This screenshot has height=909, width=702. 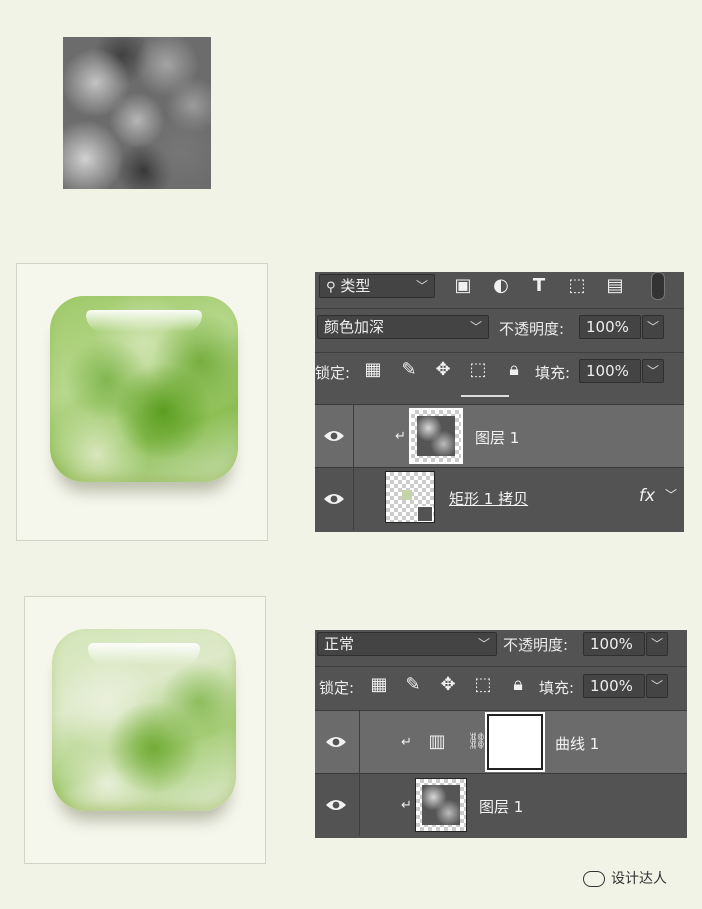 What do you see at coordinates (403, 327) in the screenshot?
I see `blend-mode-select: 颜色加深 ﹀` at bounding box center [403, 327].